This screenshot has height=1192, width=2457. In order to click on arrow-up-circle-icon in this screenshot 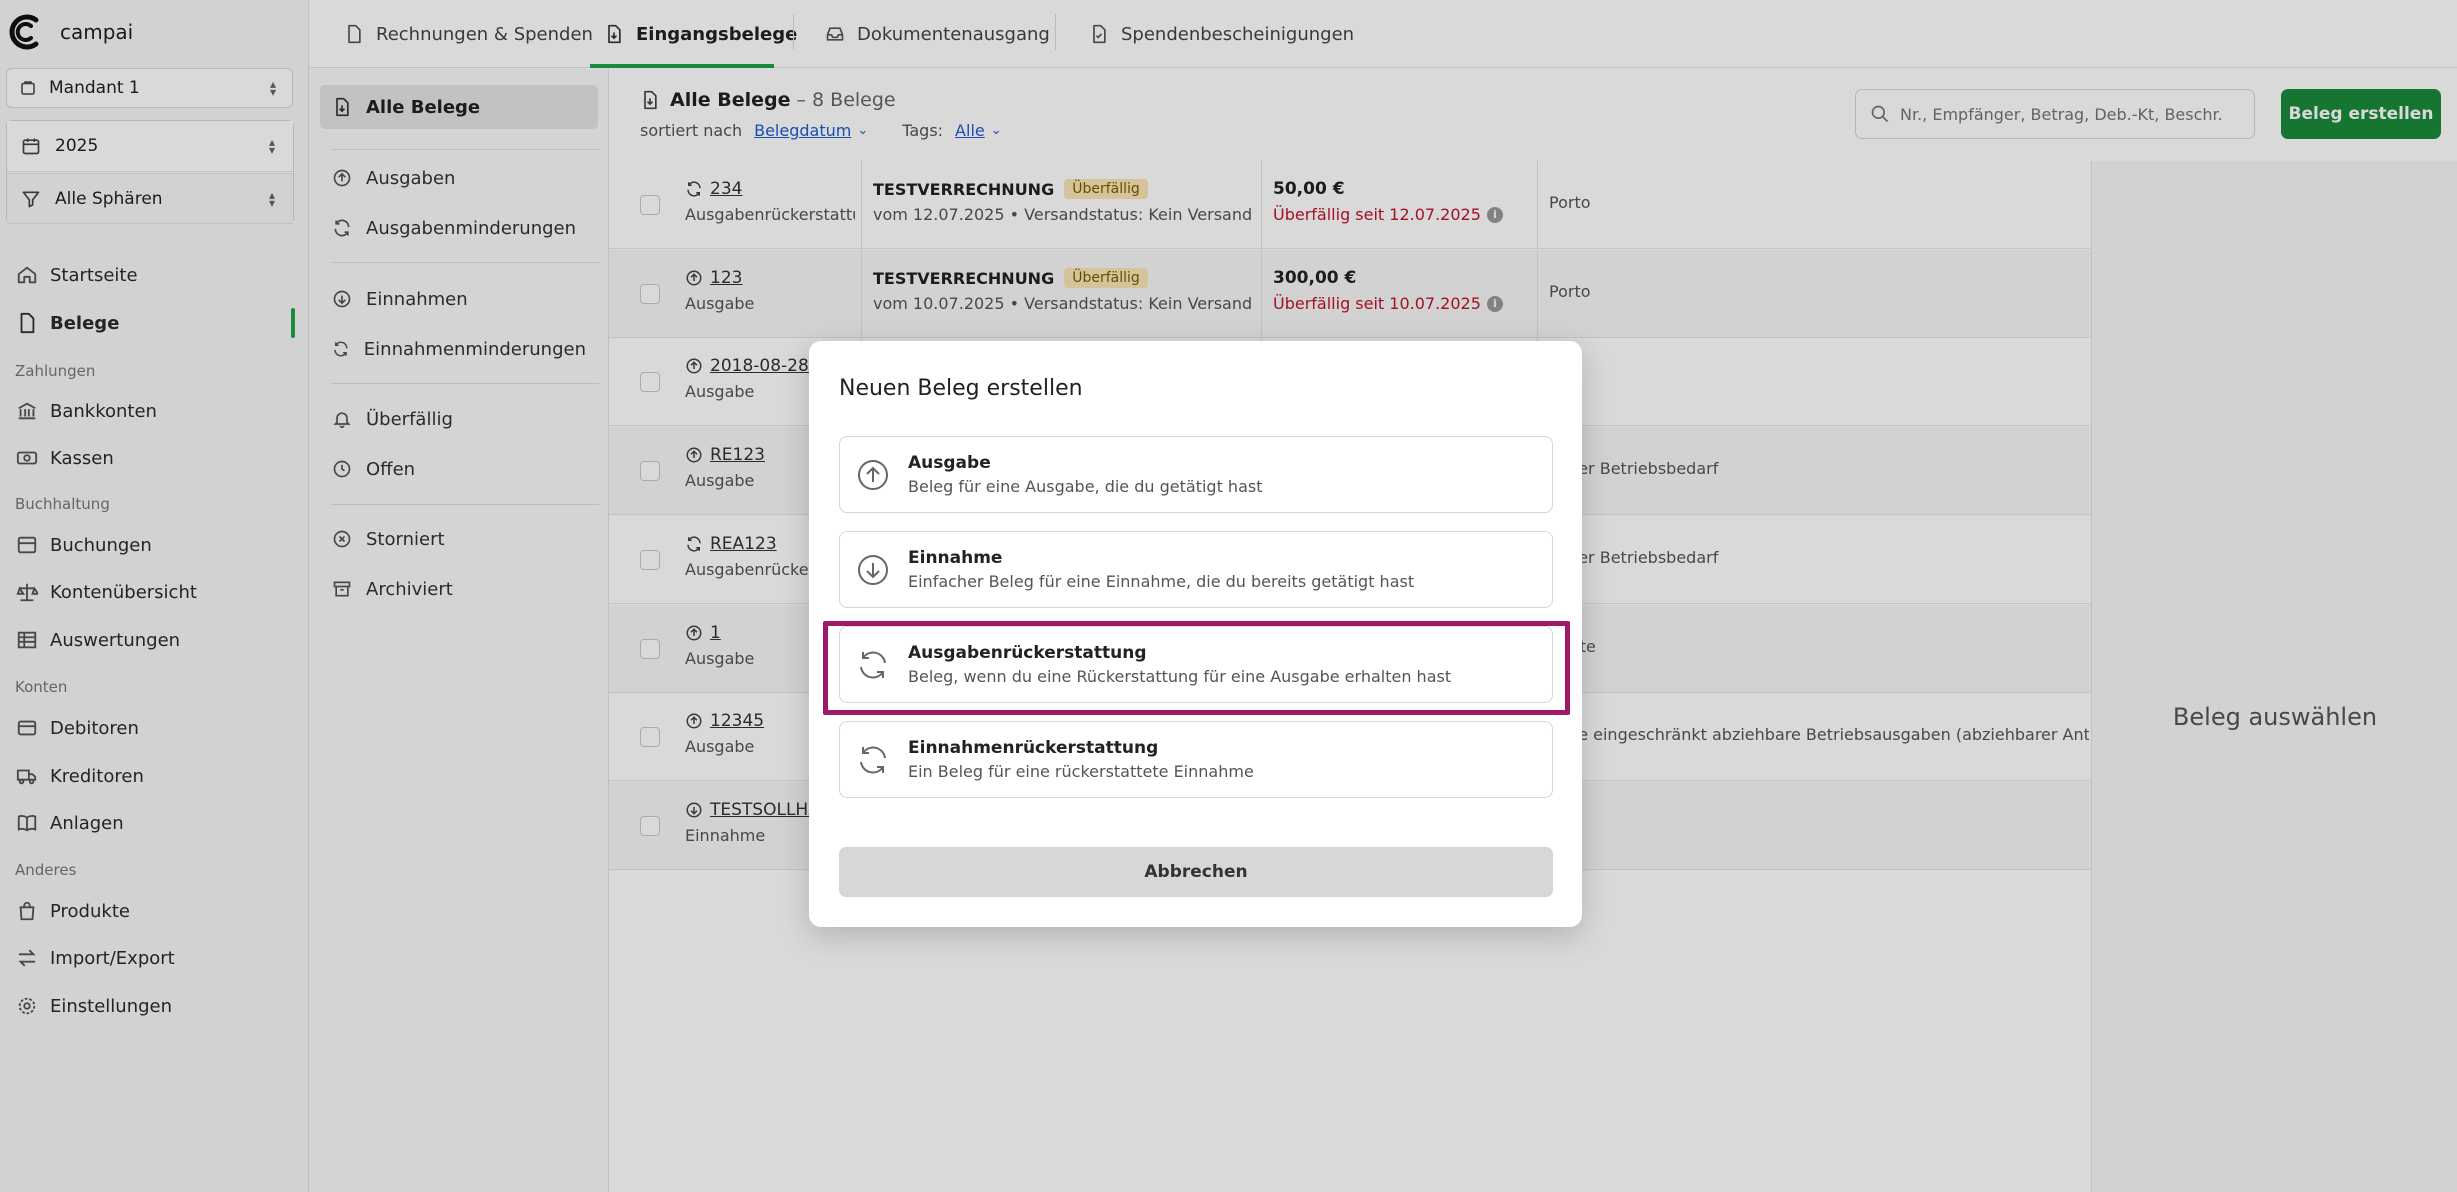, I will do `click(873, 474)`.